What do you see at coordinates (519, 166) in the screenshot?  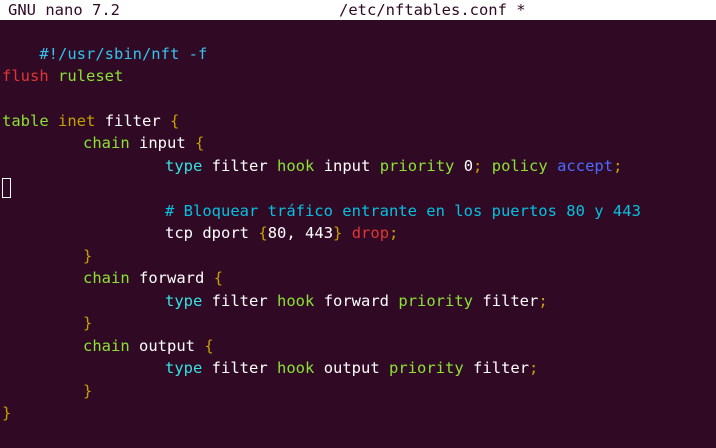 I see `keyword-policy: policy` at bounding box center [519, 166].